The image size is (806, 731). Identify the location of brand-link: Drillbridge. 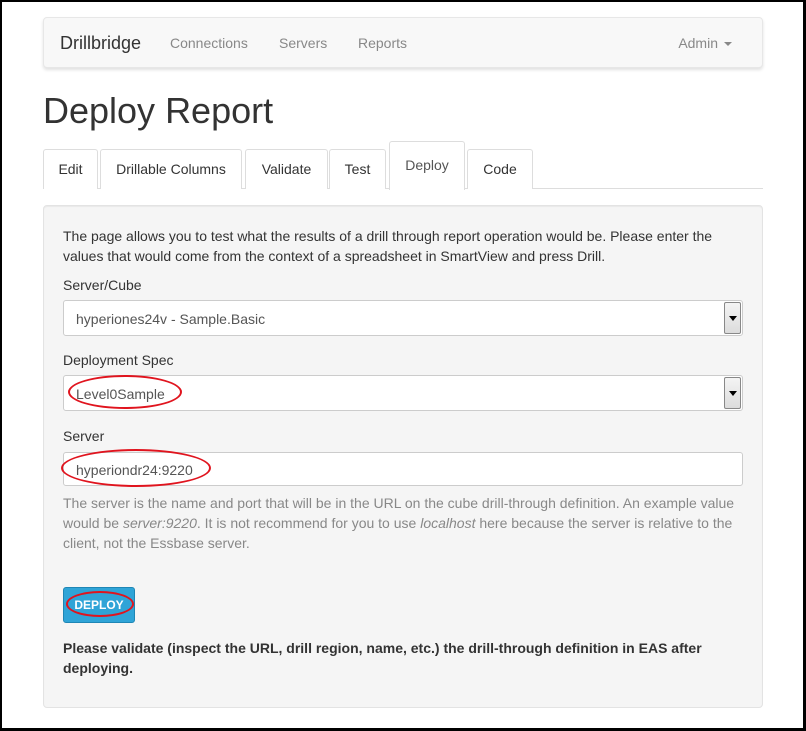
(100, 43).